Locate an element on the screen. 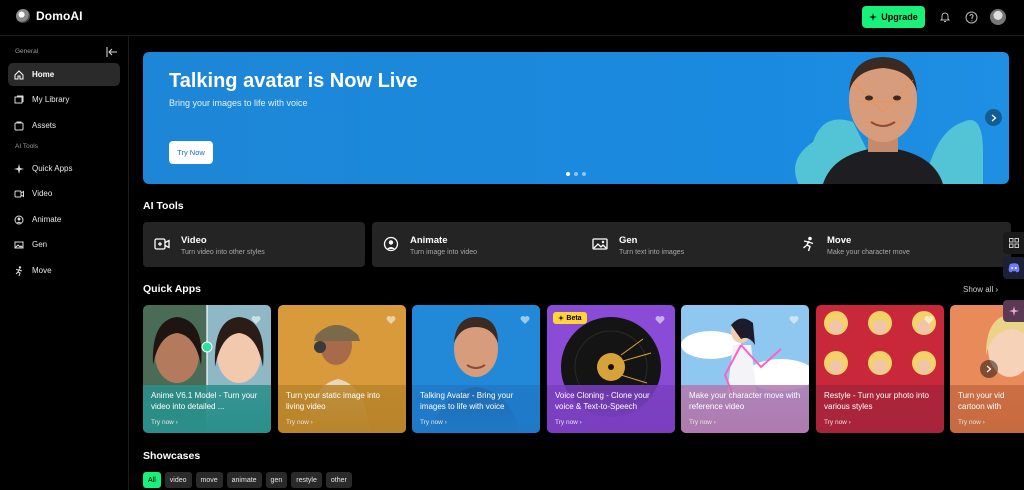  general-section-label: General is located at coordinates (27, 51).